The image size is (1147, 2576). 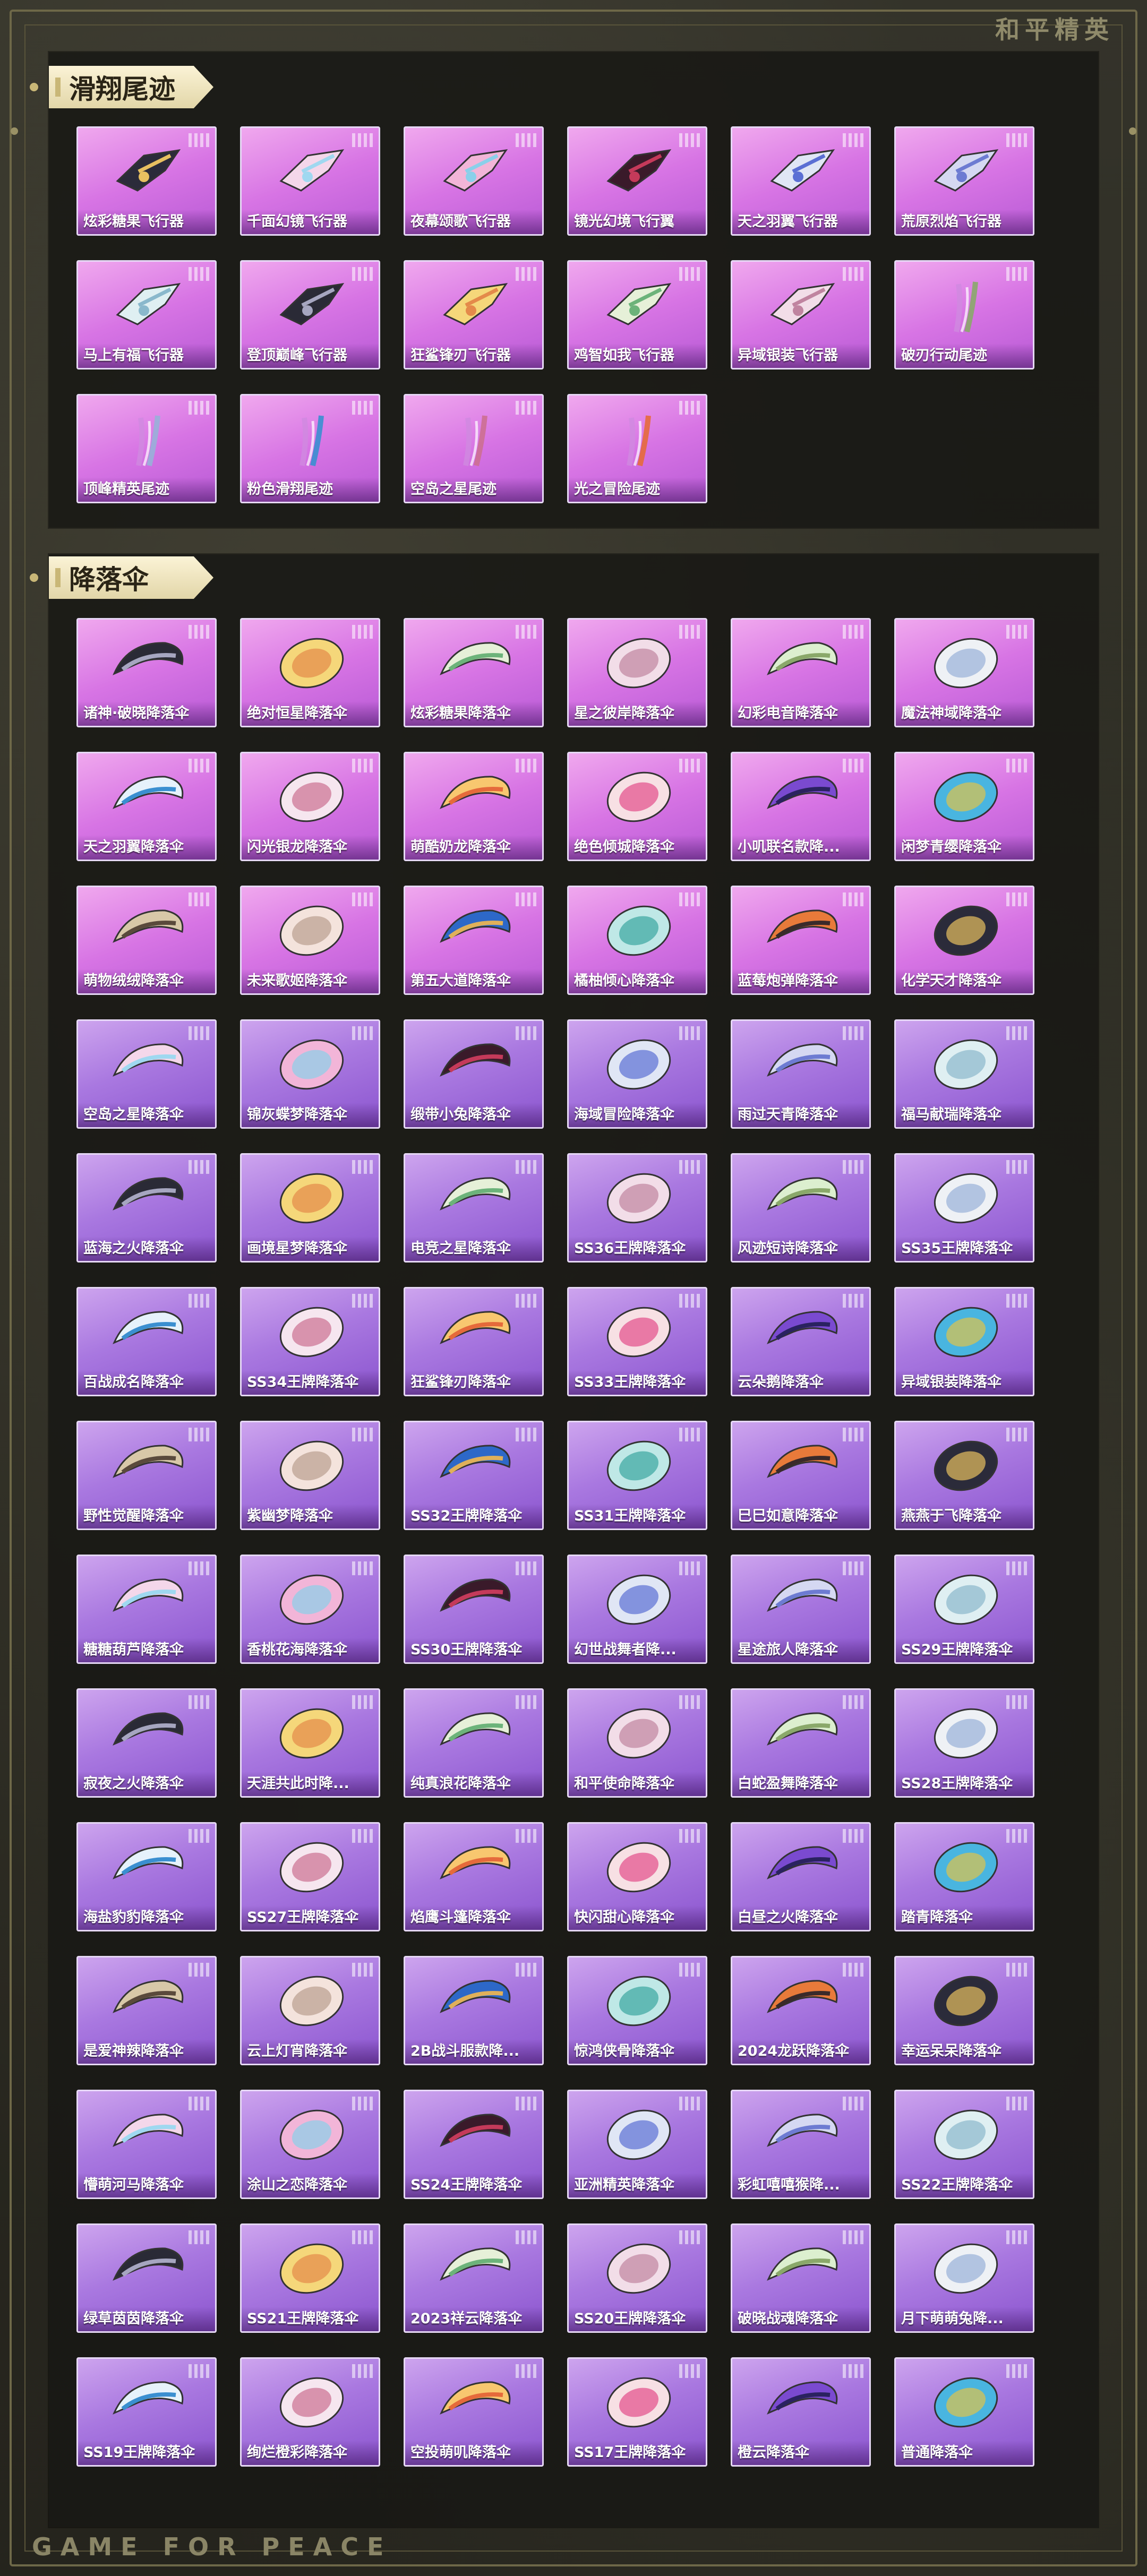 What do you see at coordinates (147, 673) in the screenshot?
I see `parachute-item-card: 诸神·破晓降落伞` at bounding box center [147, 673].